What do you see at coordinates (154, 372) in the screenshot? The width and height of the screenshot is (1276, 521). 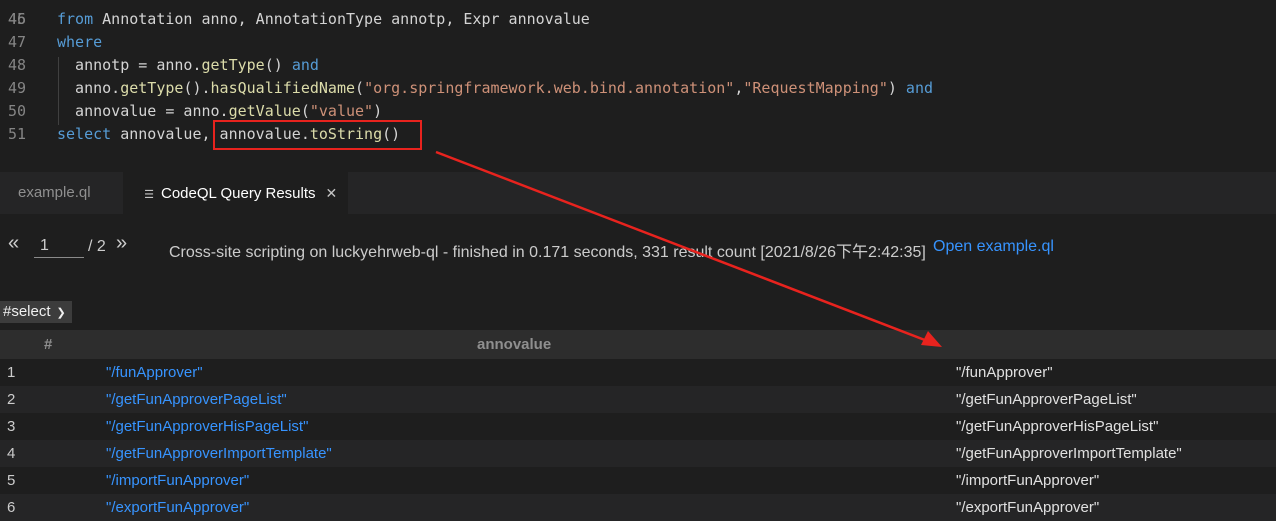 I see `result-location-link: "/funApprover"` at bounding box center [154, 372].